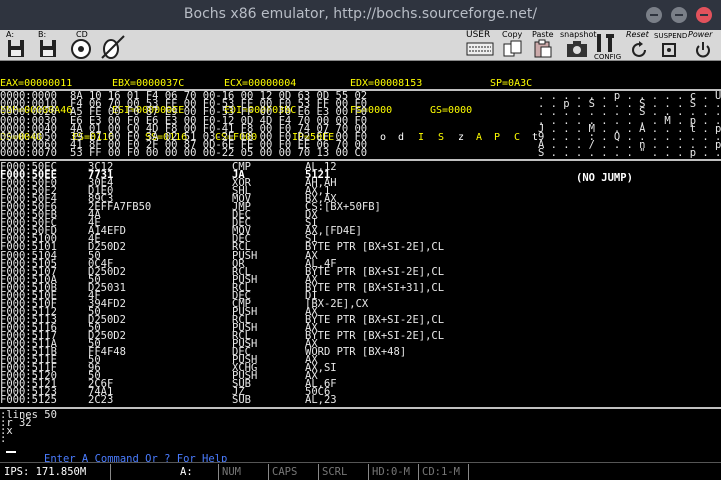  Describe the element at coordinates (10, 34) in the screenshot. I see `floppy-a-label: A:` at that location.